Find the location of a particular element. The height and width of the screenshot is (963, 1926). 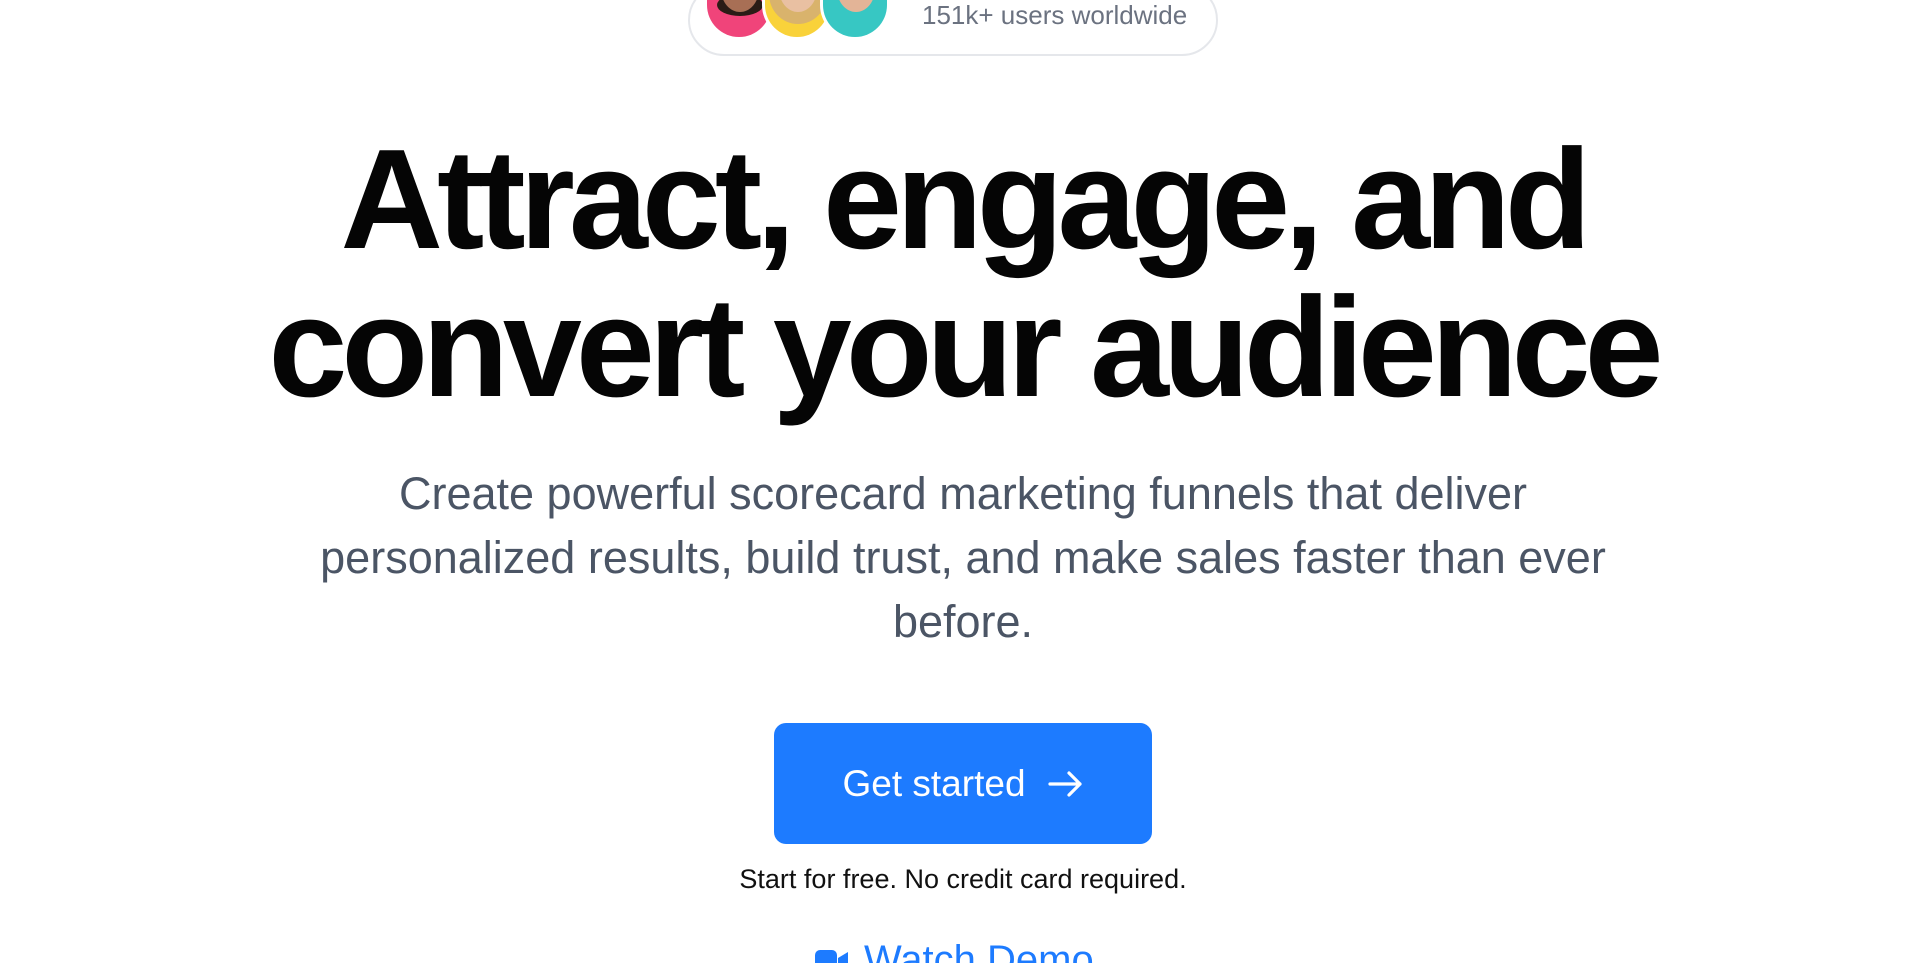

no-credit-card-note: Start for free. No credit card required. is located at coordinates (963, 879).